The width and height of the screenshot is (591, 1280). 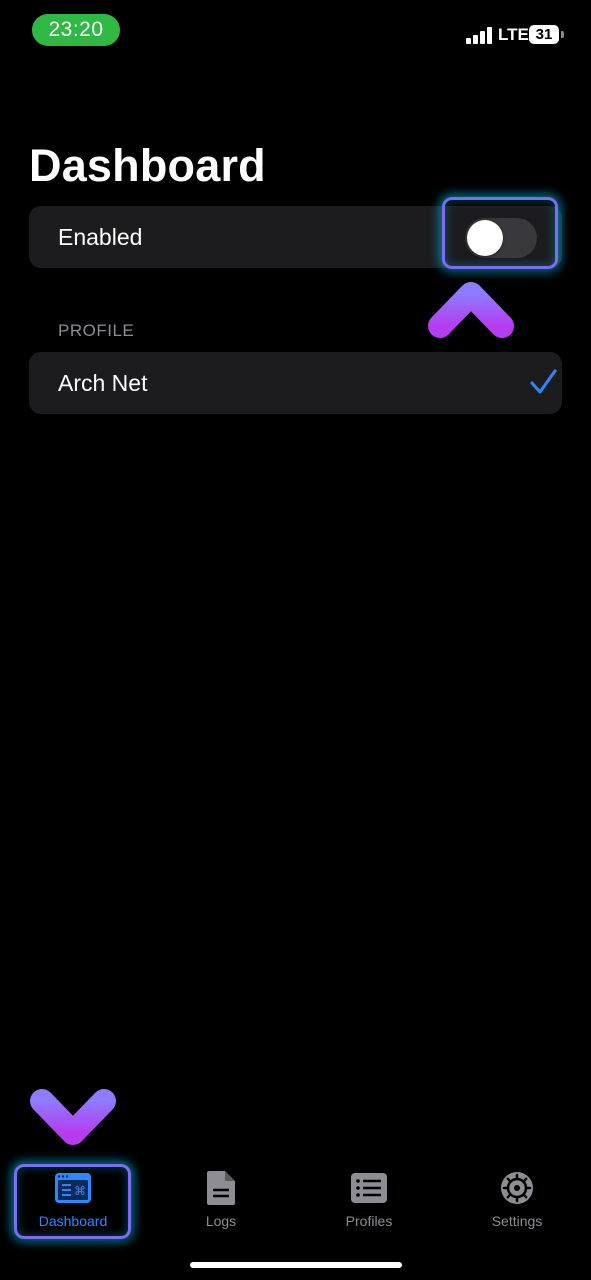 What do you see at coordinates (517, 1188) in the screenshot?
I see `gear-icon` at bounding box center [517, 1188].